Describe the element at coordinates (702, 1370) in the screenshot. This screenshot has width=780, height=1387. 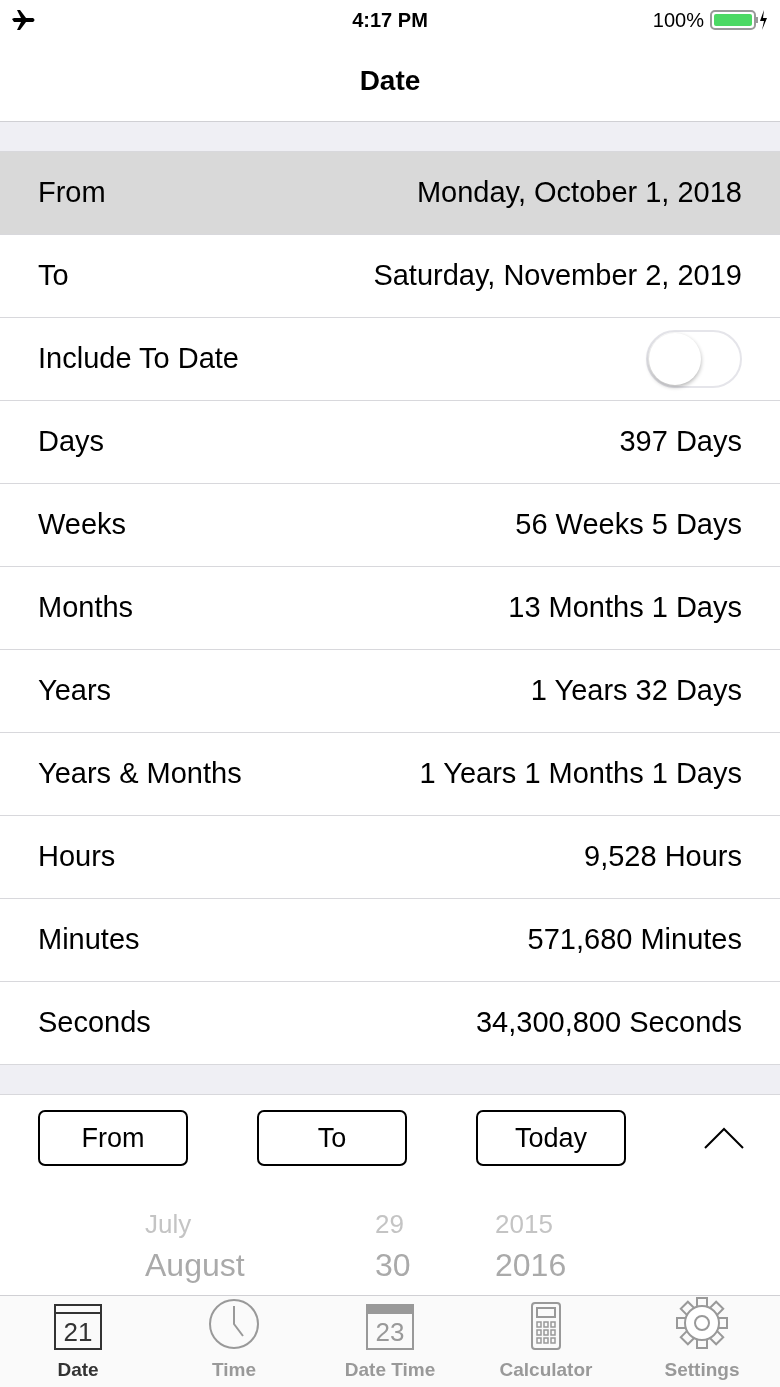
I see `tab-label: Settings` at that location.